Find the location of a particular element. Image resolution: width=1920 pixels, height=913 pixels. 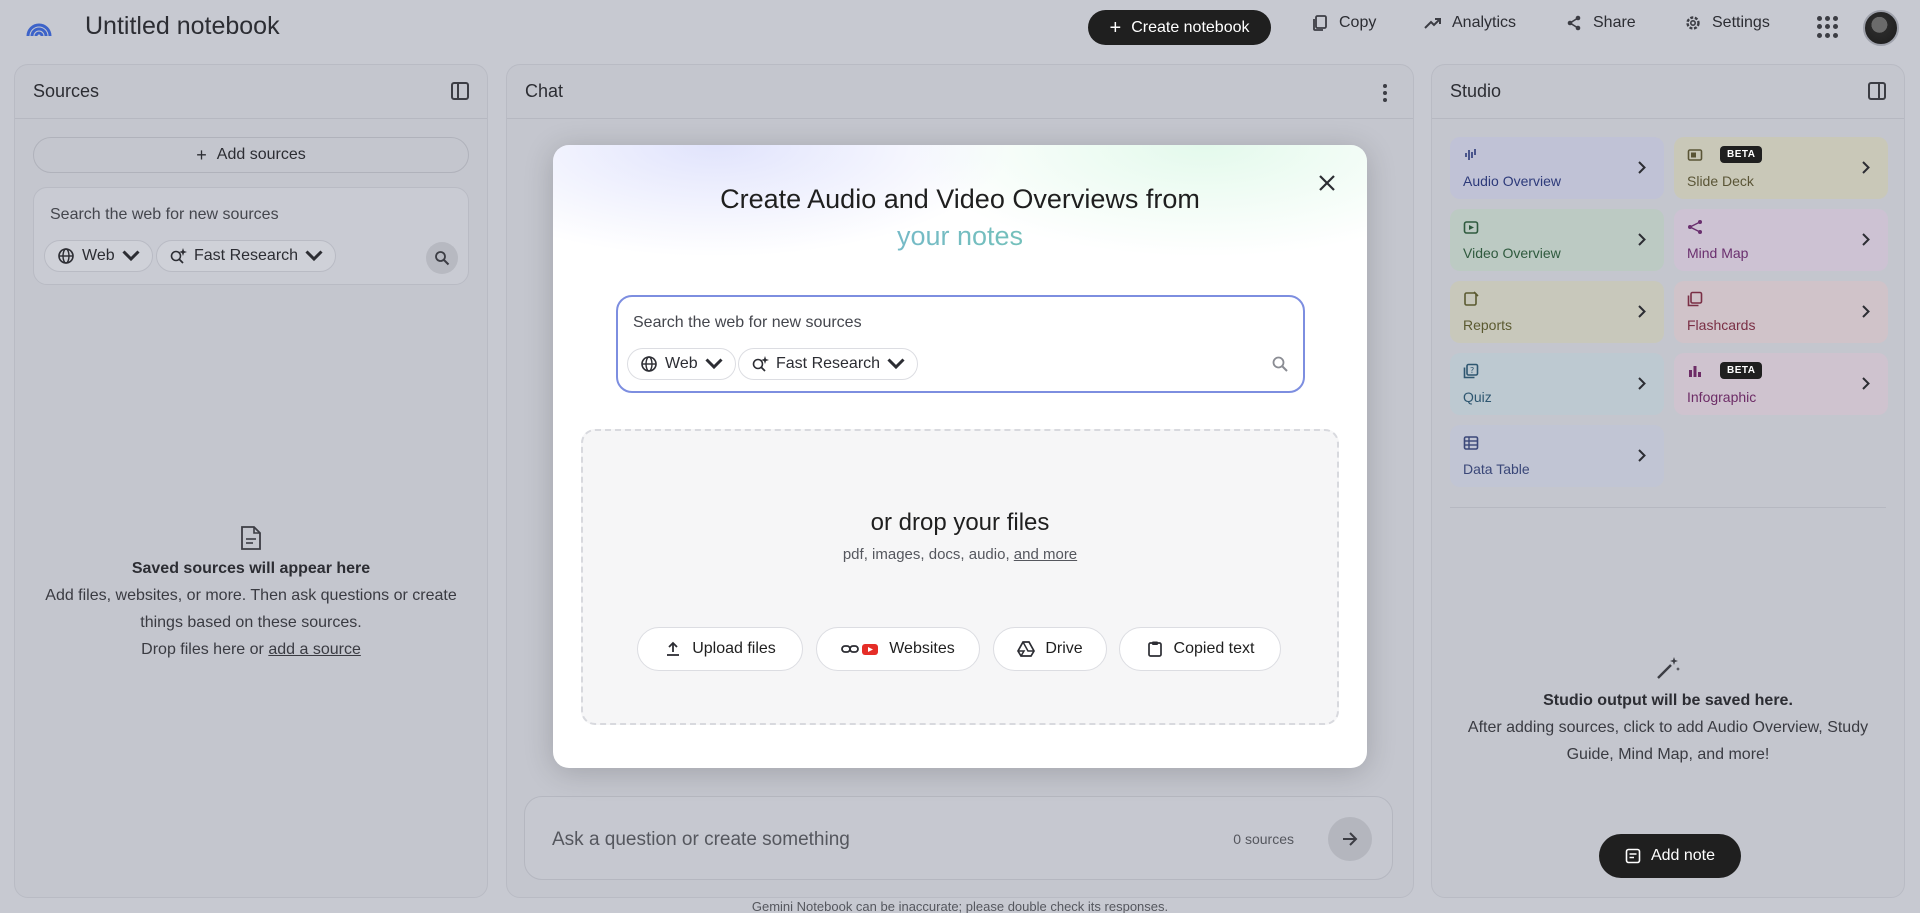

tile-flashcards: Flashcards is located at coordinates (1781, 312).